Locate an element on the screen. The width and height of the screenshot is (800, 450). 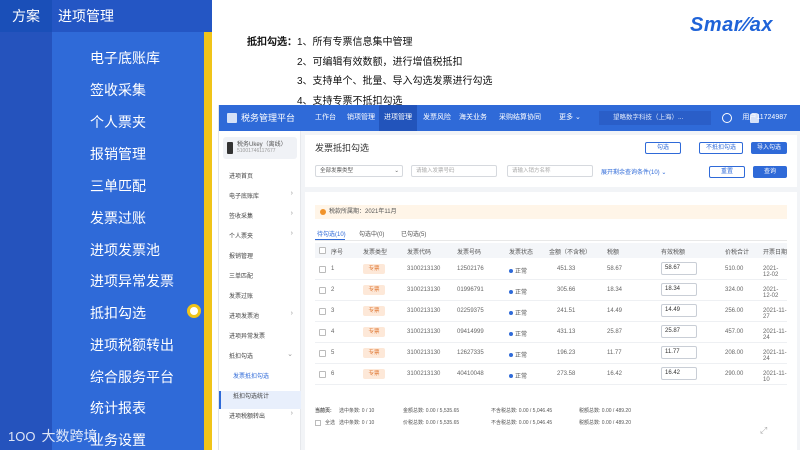
tax-amount: 11.77 is located at coordinates (614, 353).